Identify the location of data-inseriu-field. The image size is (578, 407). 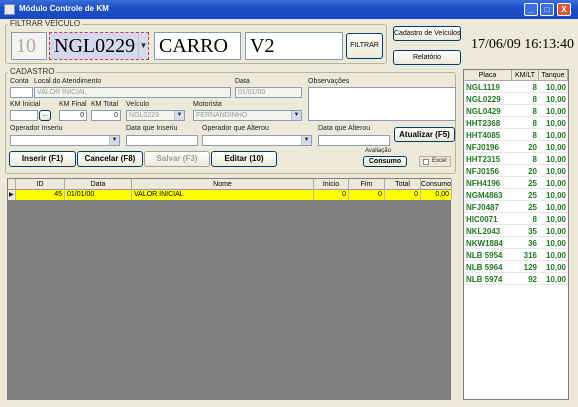
(162, 140).